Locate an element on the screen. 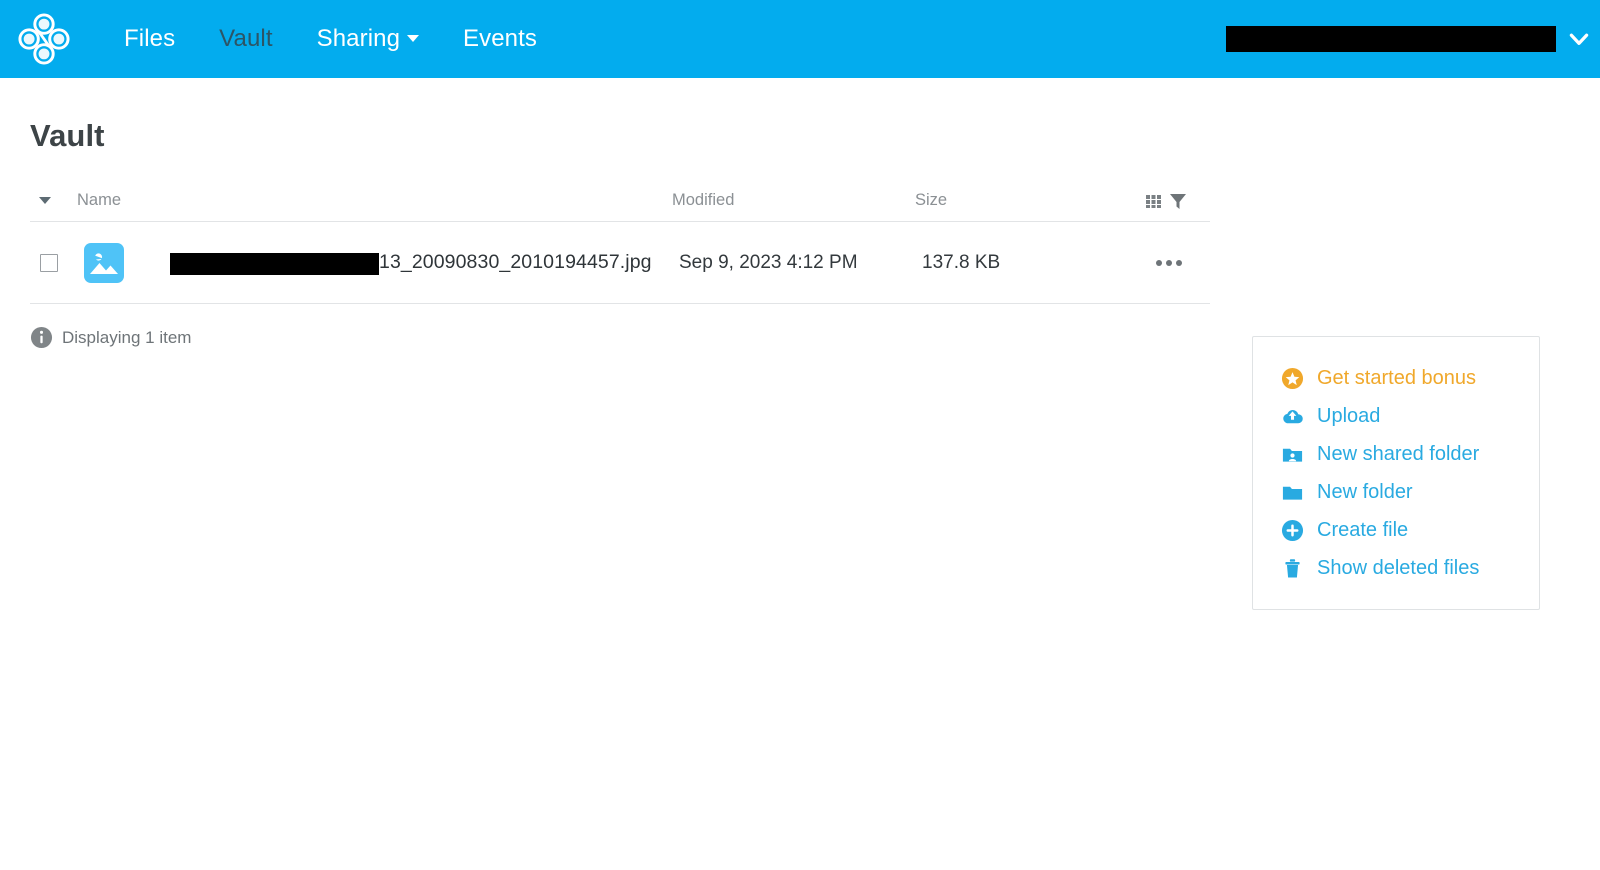  cell-size: 137.8 KB is located at coordinates (961, 262).